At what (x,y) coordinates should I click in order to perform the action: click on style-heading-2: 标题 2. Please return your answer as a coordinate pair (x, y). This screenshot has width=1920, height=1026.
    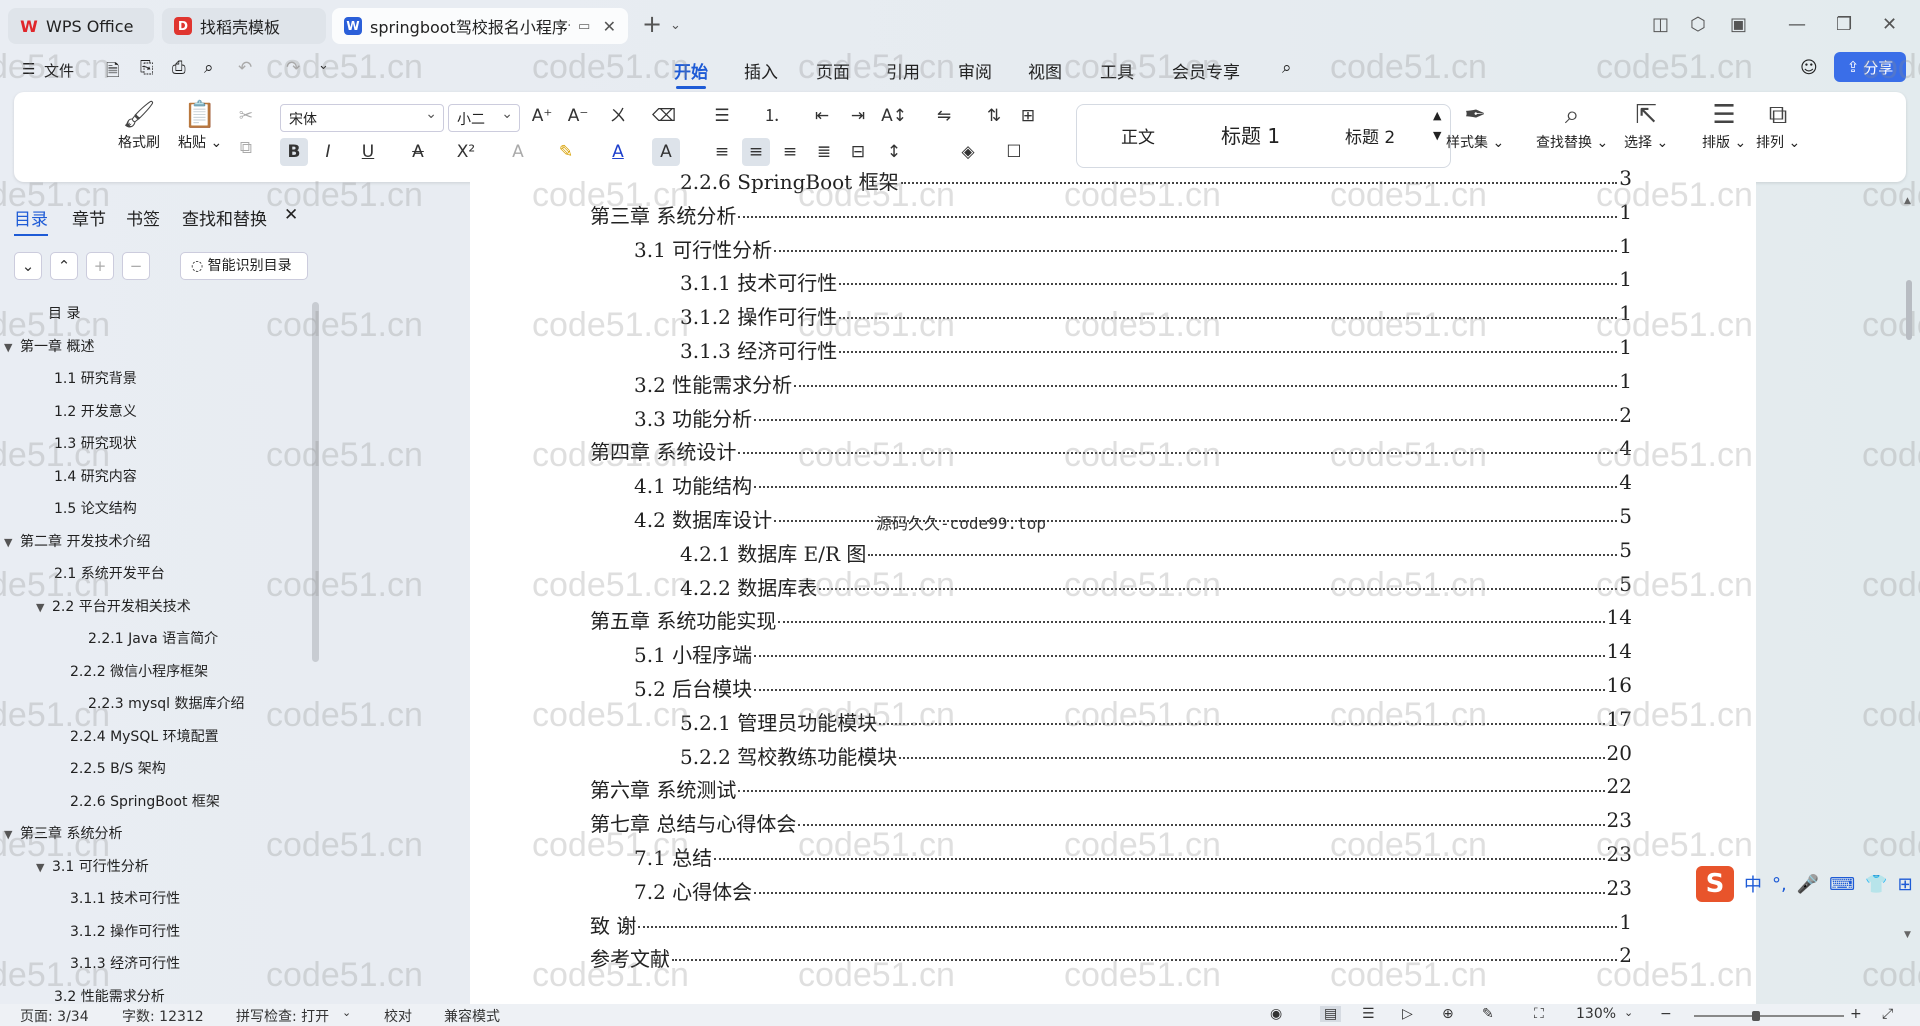
    Looking at the image, I should click on (1370, 135).